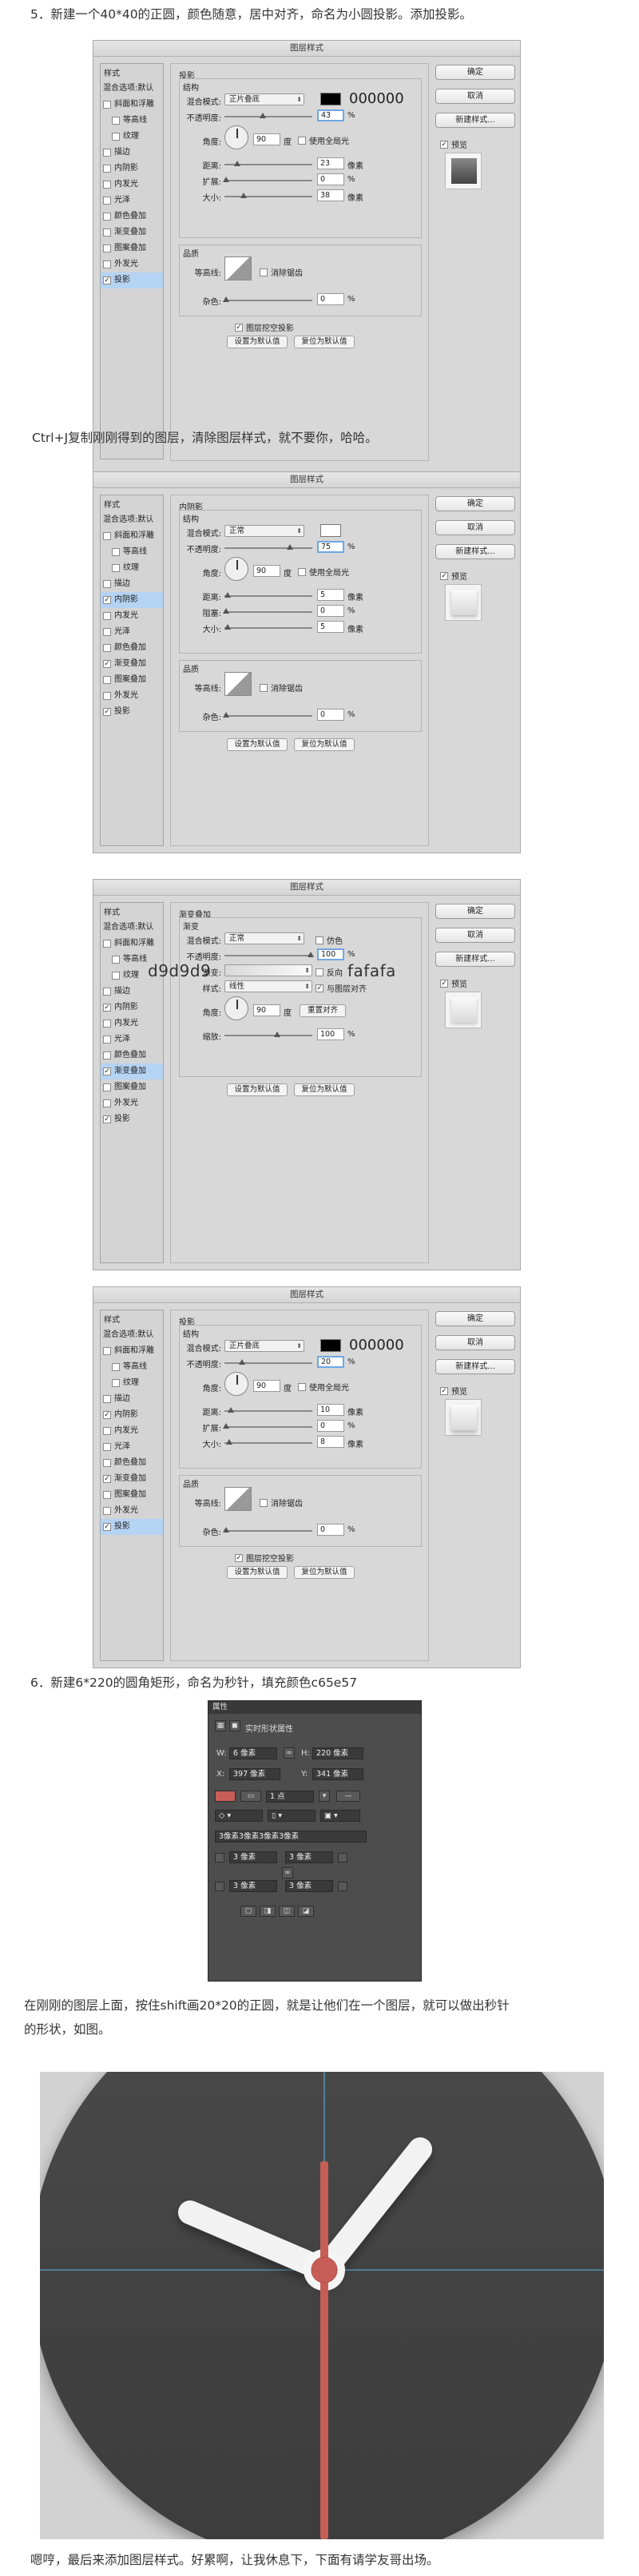 The image size is (639, 2576). Describe the element at coordinates (324, 1796) in the screenshot. I see `dropdown-icon: ▾` at that location.